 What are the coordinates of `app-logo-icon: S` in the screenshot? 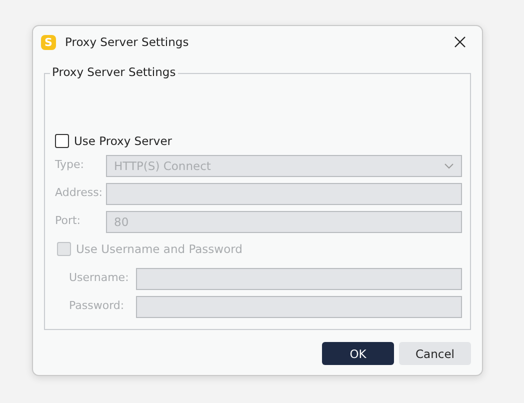 It's located at (48, 42).